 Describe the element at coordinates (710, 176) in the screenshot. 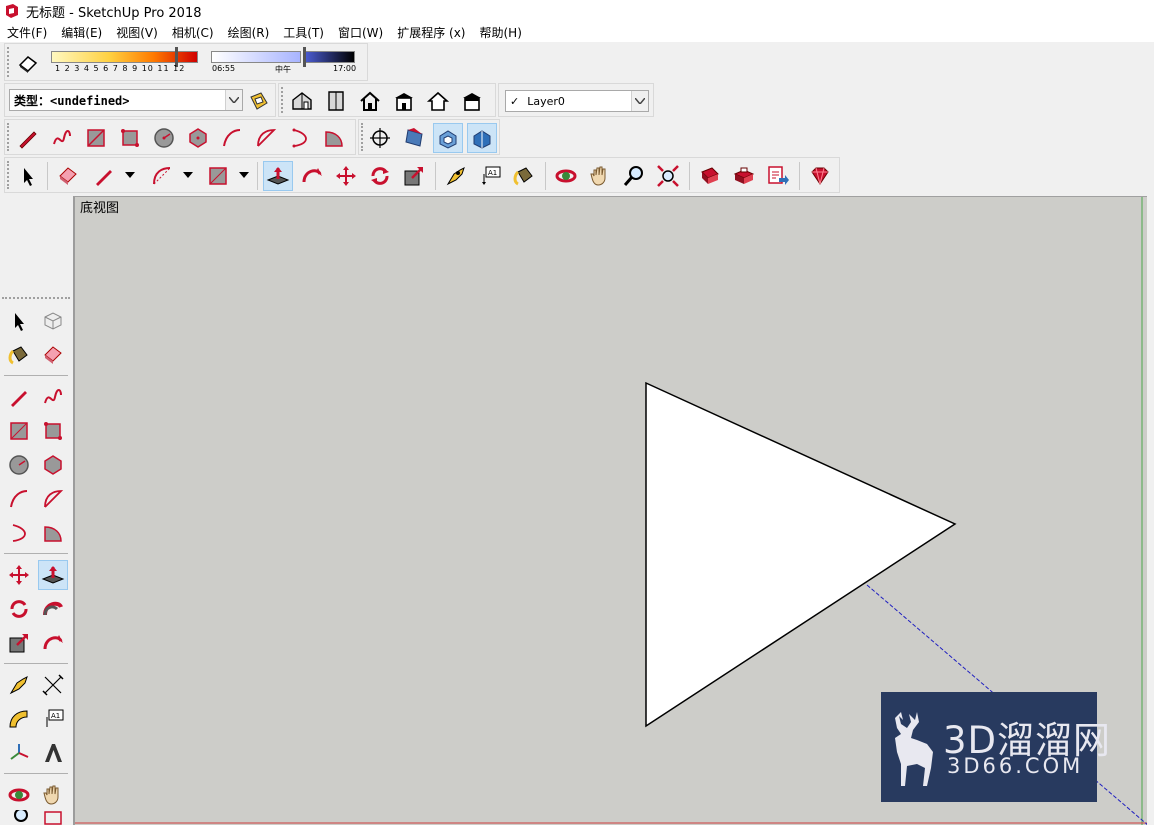

I see `3d-warehouse-button` at that location.